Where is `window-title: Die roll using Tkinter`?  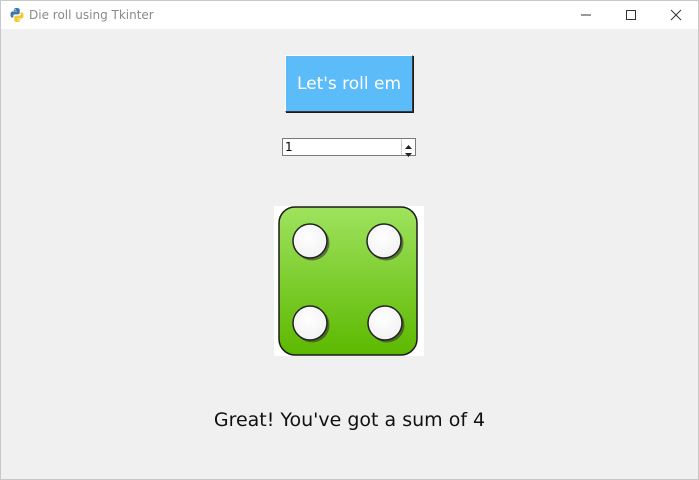 window-title: Die roll using Tkinter is located at coordinates (91, 15).